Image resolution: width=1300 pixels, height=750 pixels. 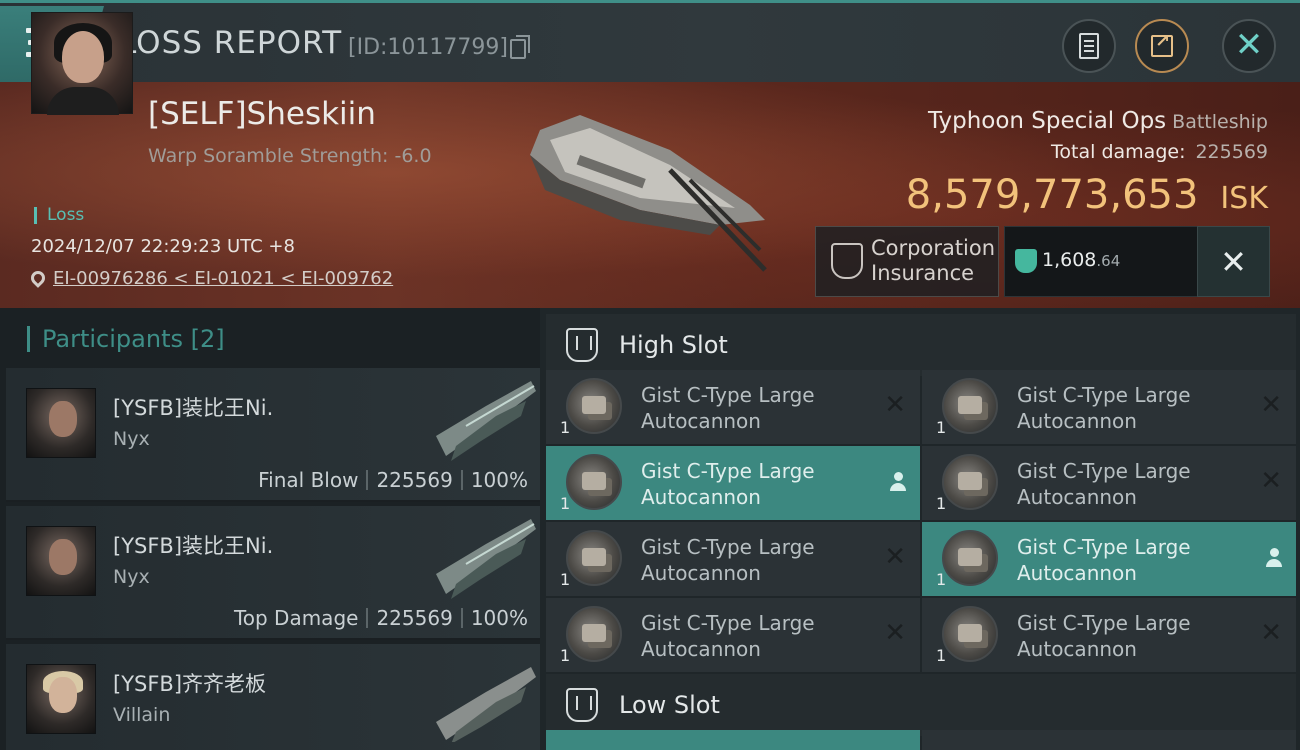 What do you see at coordinates (921, 345) in the screenshot?
I see `high-slot-header: High Slot` at bounding box center [921, 345].